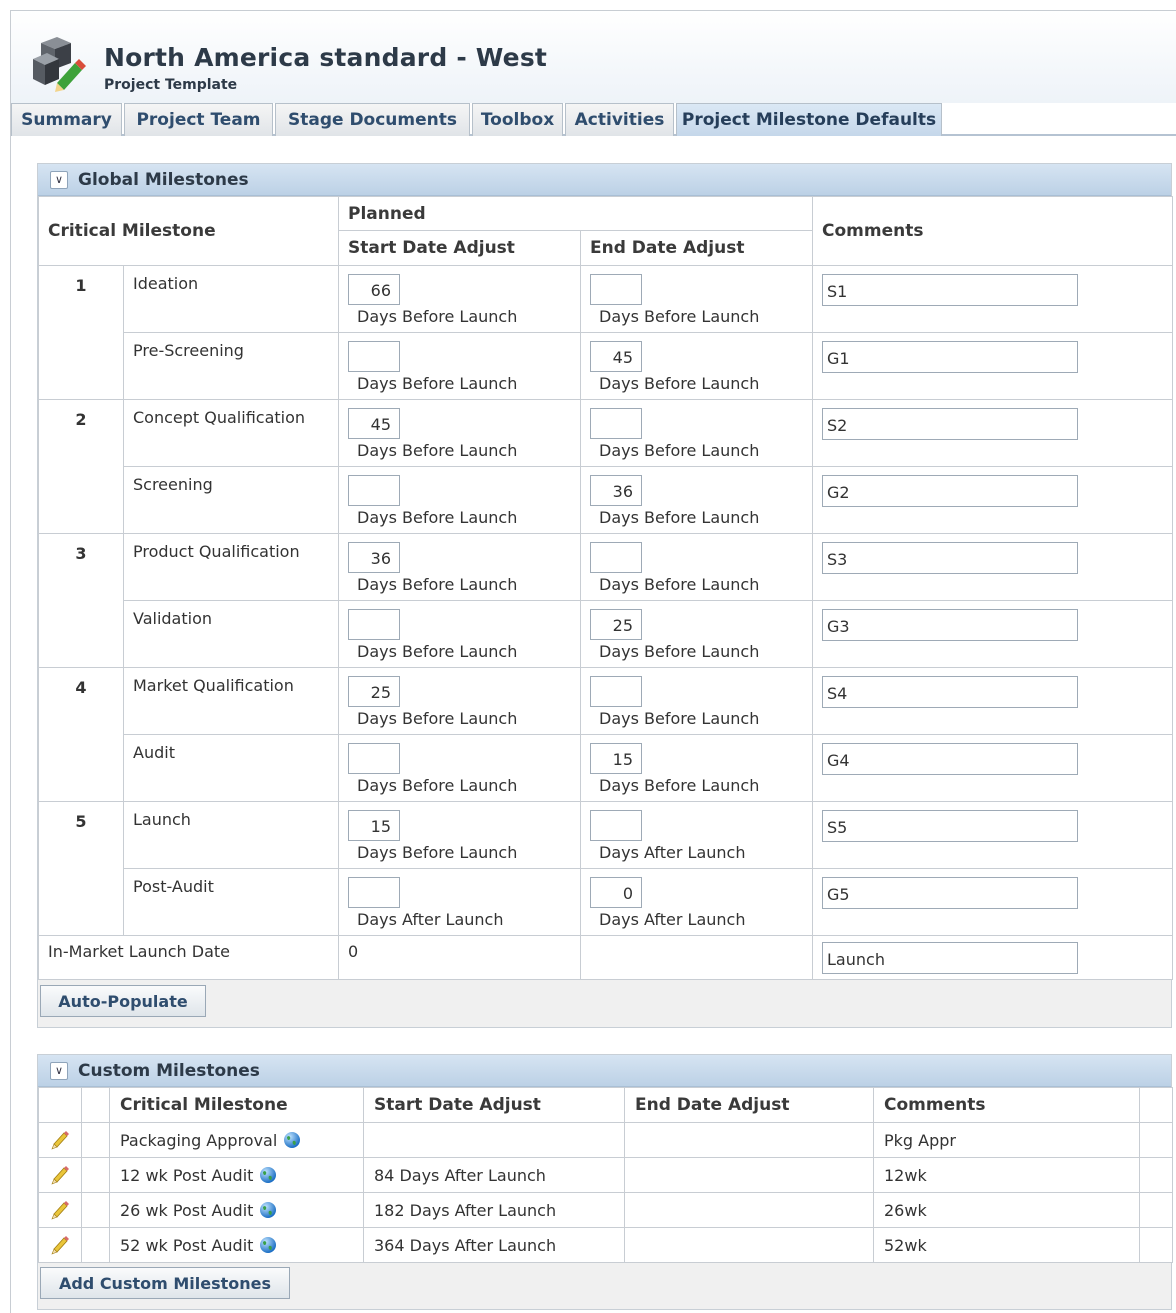  What do you see at coordinates (809, 119) in the screenshot?
I see `tab-project-milestone-defaults: Project Milestone Defaults` at bounding box center [809, 119].